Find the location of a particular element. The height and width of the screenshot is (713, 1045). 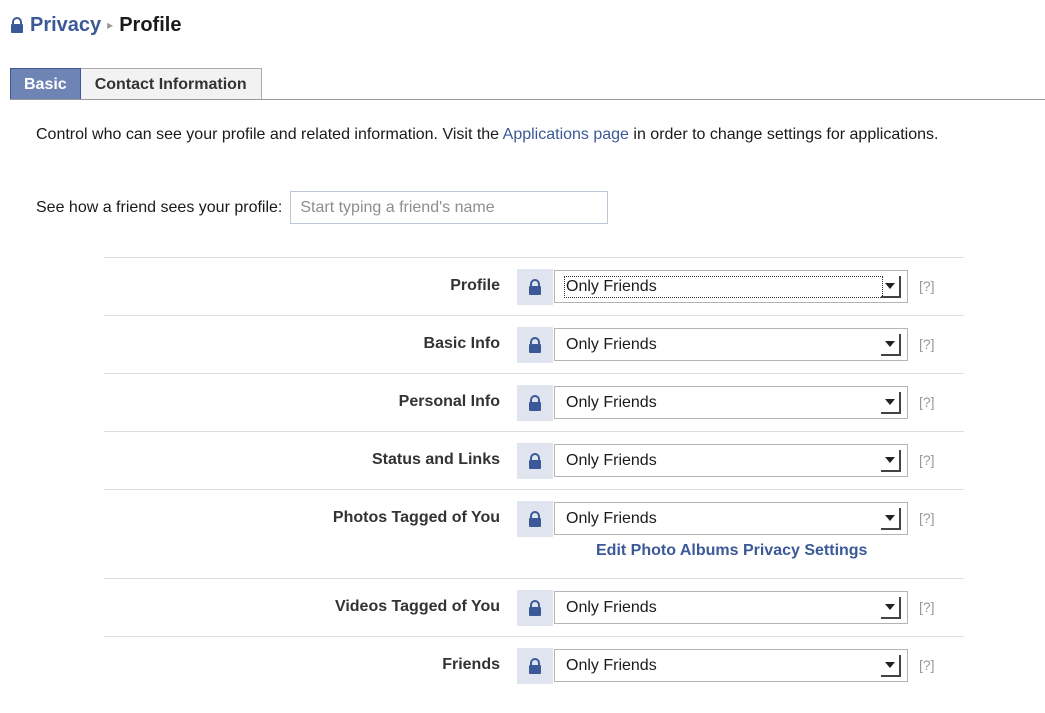

setting-label: Status and Links is located at coordinates (435, 459).